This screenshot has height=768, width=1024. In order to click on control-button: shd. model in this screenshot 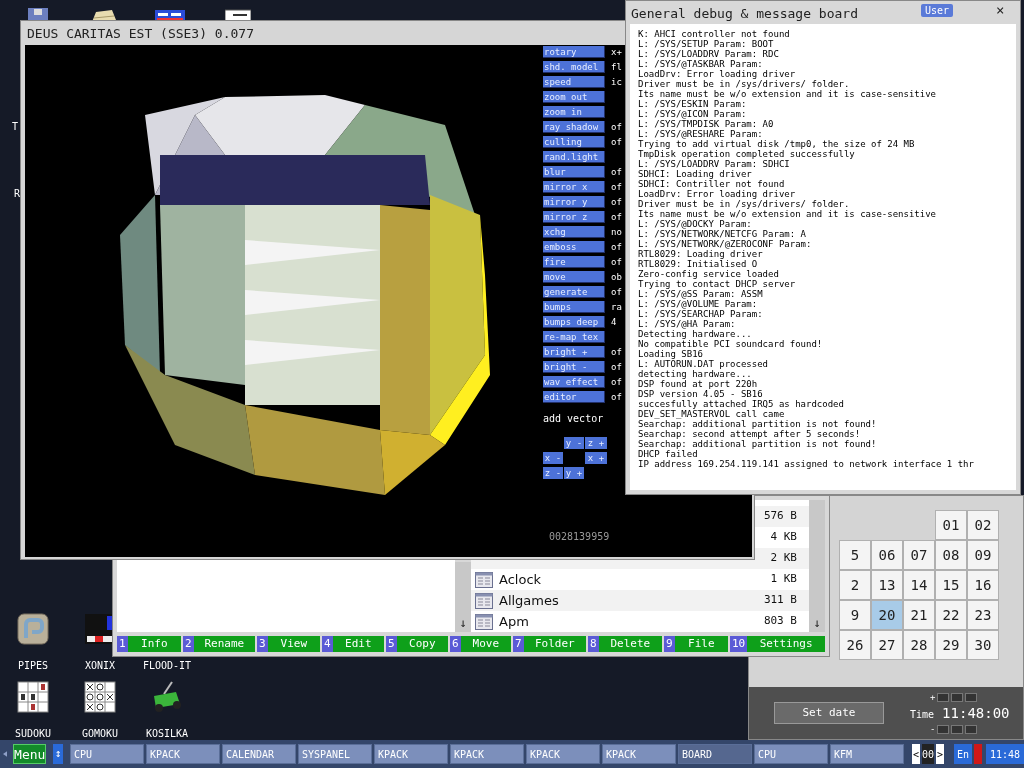, I will do `click(574, 67)`.